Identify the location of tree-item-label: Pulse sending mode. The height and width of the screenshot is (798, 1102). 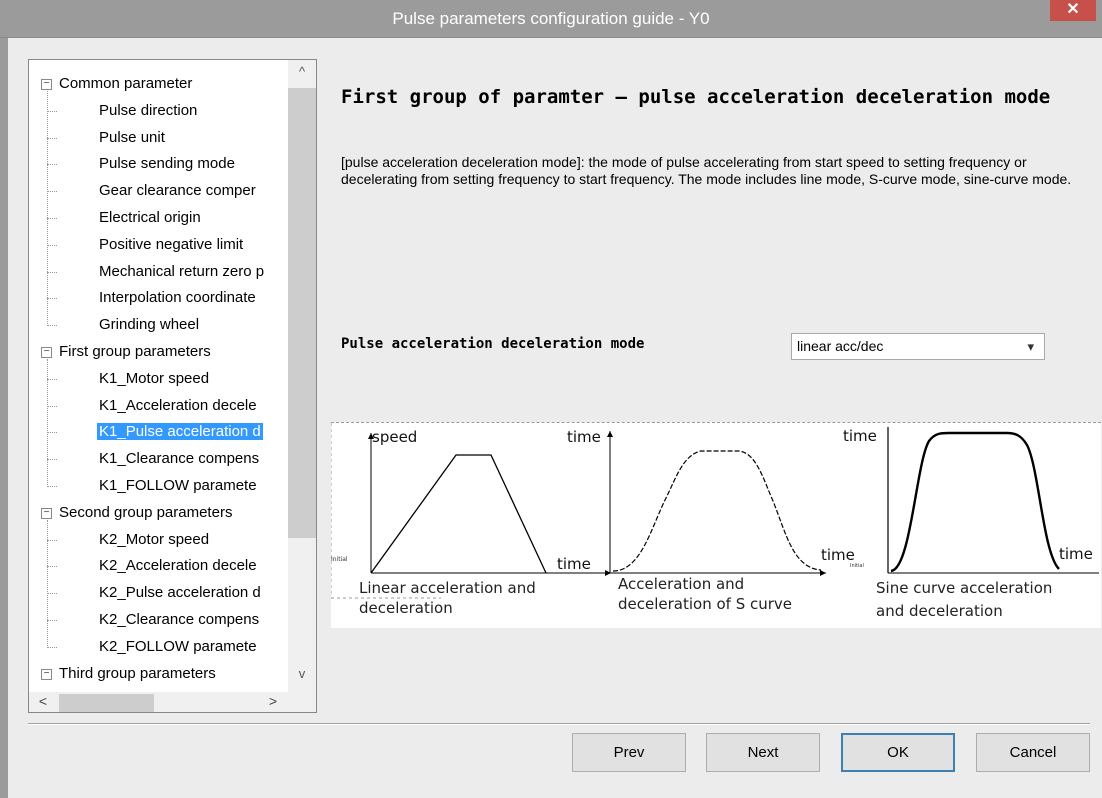
(167, 164).